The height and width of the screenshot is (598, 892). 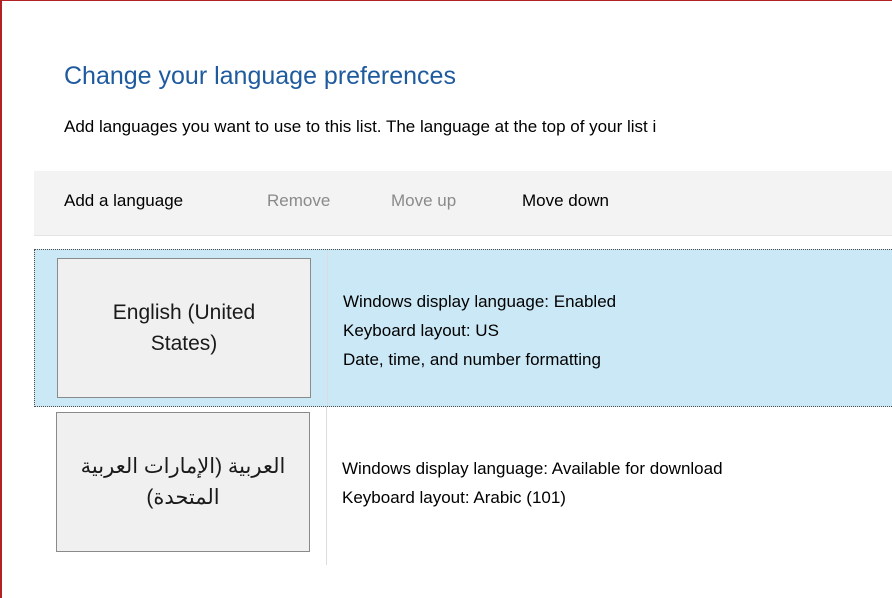 I want to click on language-name: English (United States), so click(x=184, y=328).